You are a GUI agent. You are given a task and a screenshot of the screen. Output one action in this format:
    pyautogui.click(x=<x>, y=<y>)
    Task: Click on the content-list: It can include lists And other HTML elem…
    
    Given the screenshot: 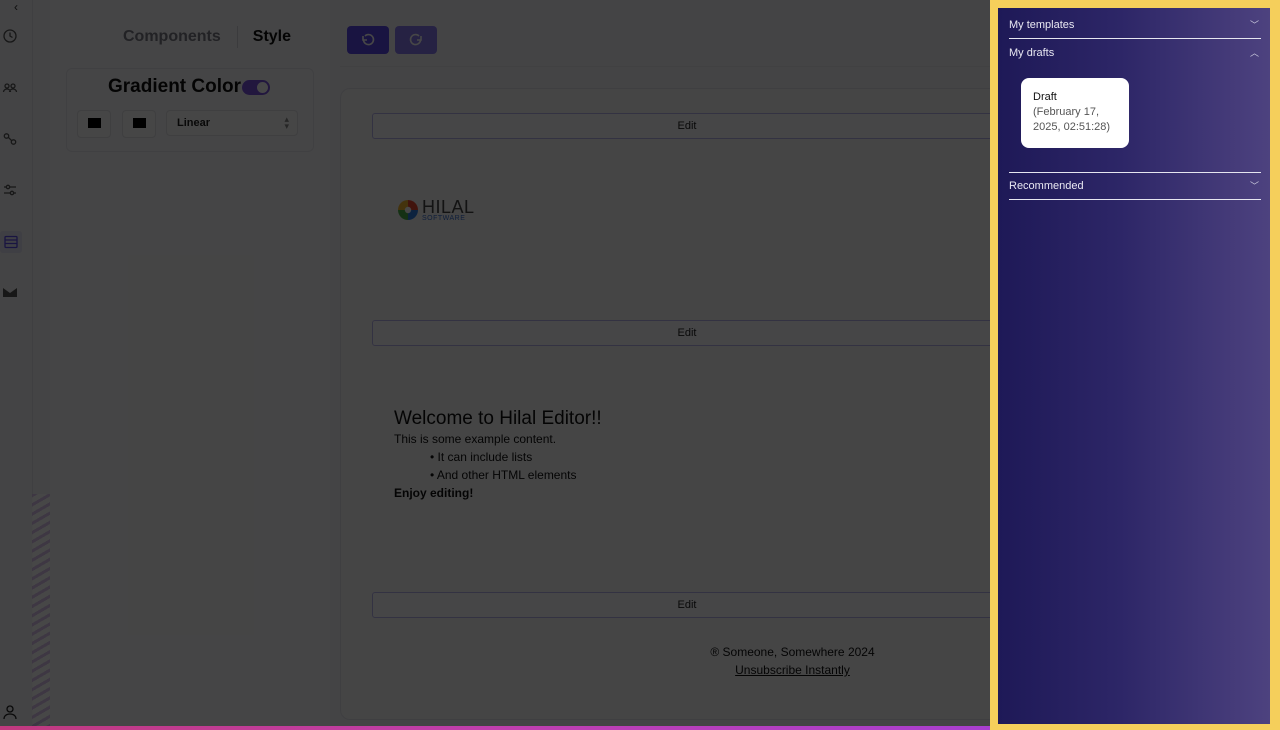 What is the action you would take?
    pyautogui.click(x=594, y=466)
    